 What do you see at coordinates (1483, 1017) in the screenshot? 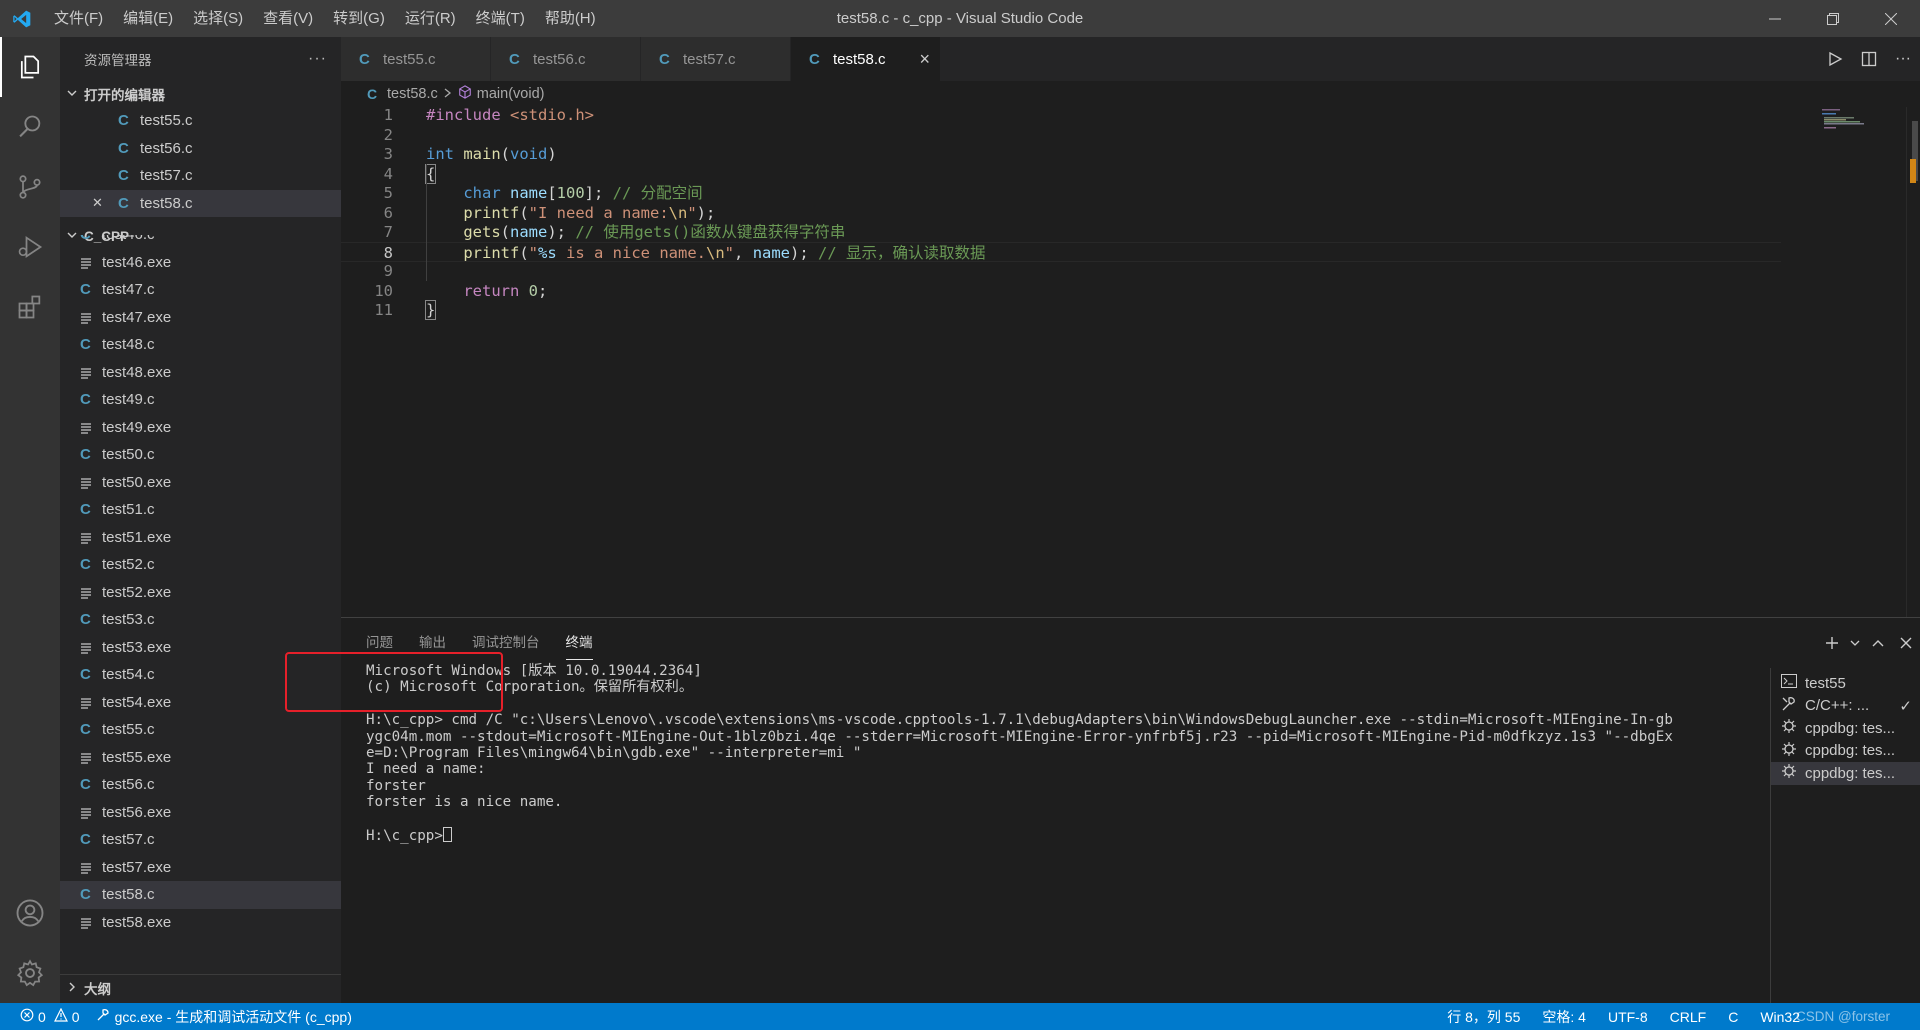
I see `cursor-position: 行 8，列 55` at bounding box center [1483, 1017].